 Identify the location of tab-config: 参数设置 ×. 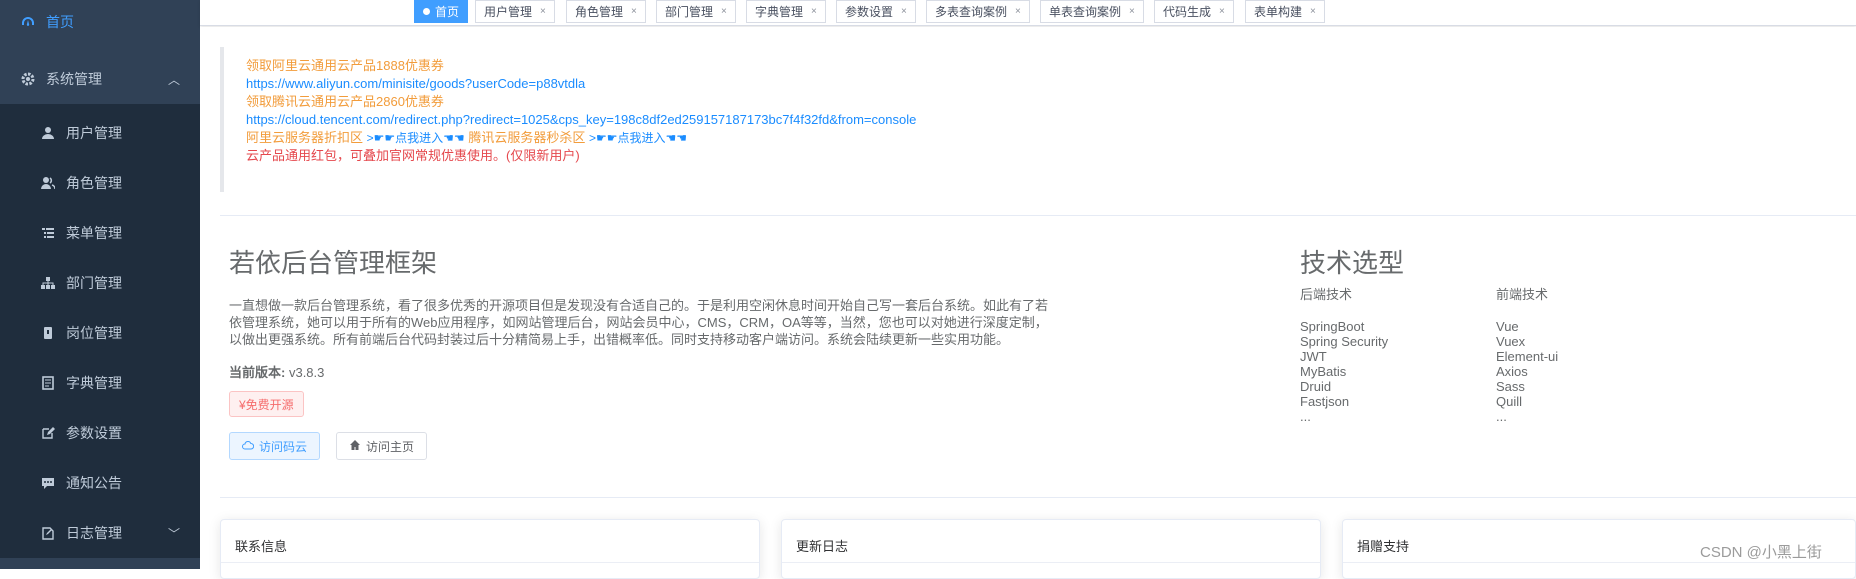
(876, 11).